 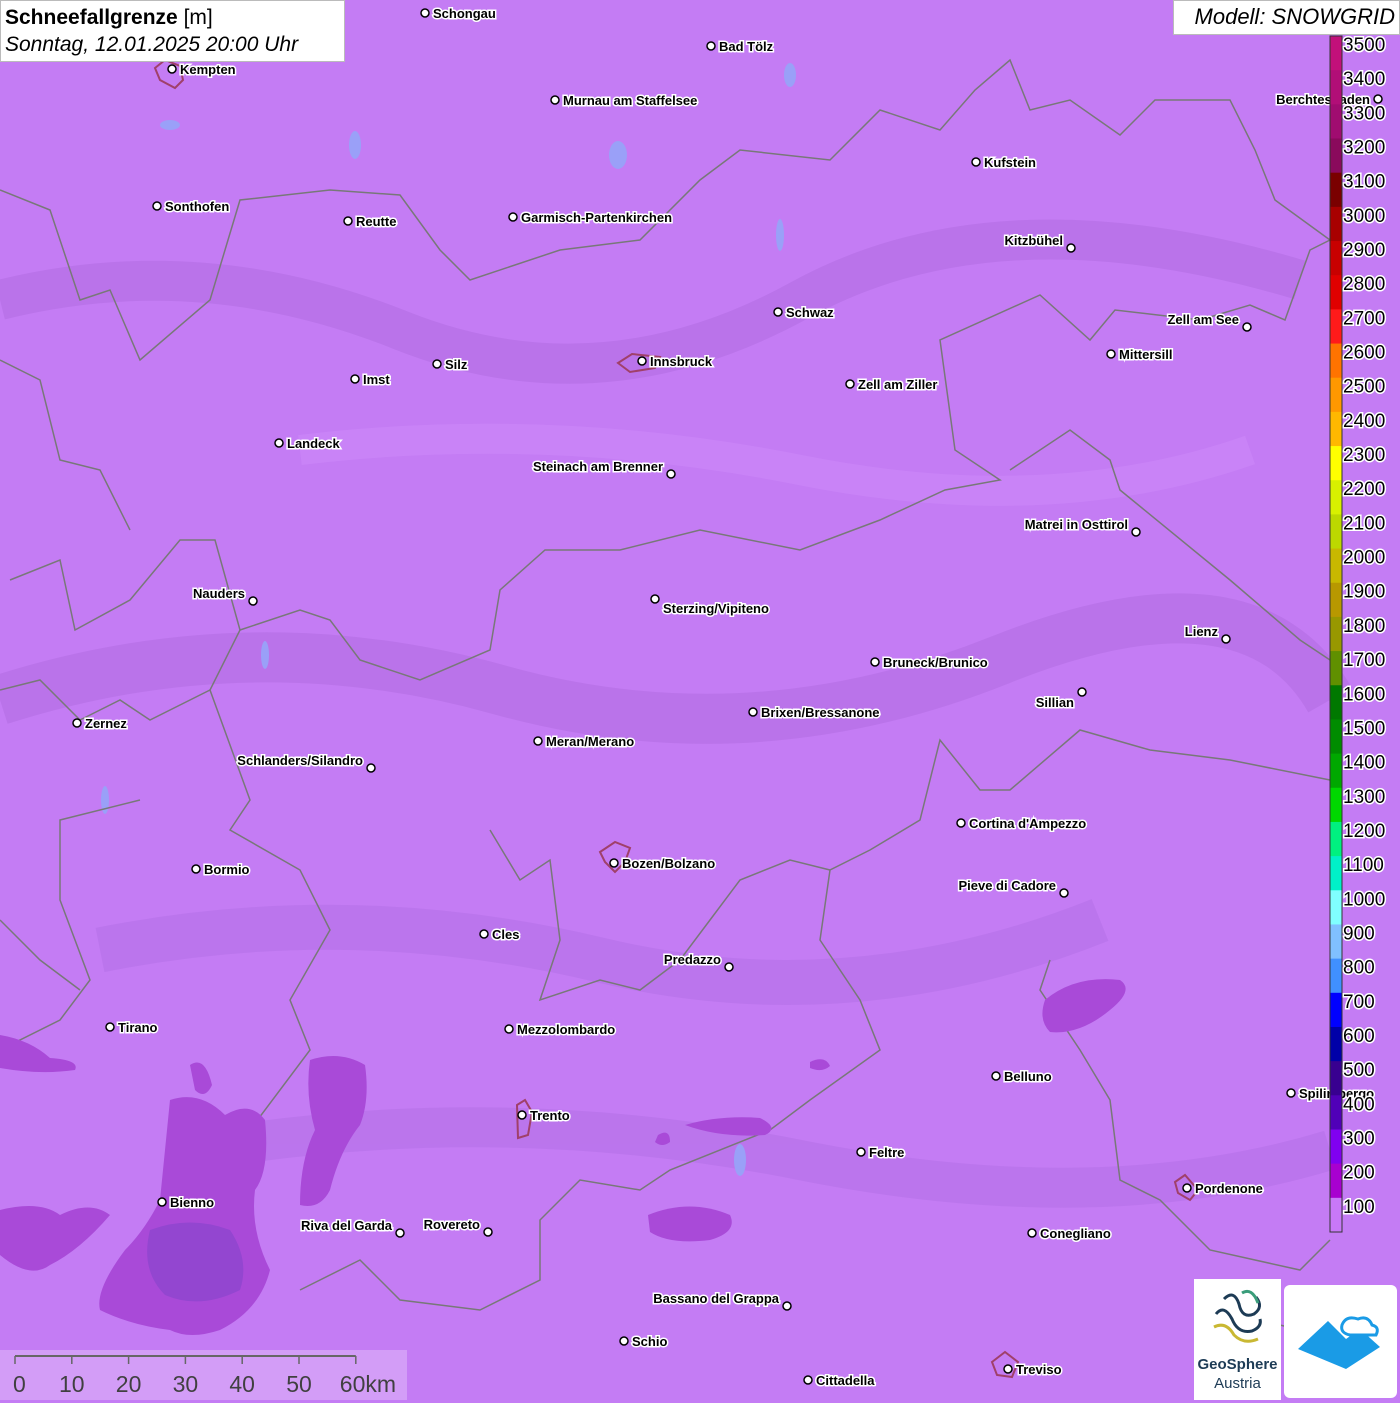 I want to click on city-label: Kempten, so click(x=208, y=69).